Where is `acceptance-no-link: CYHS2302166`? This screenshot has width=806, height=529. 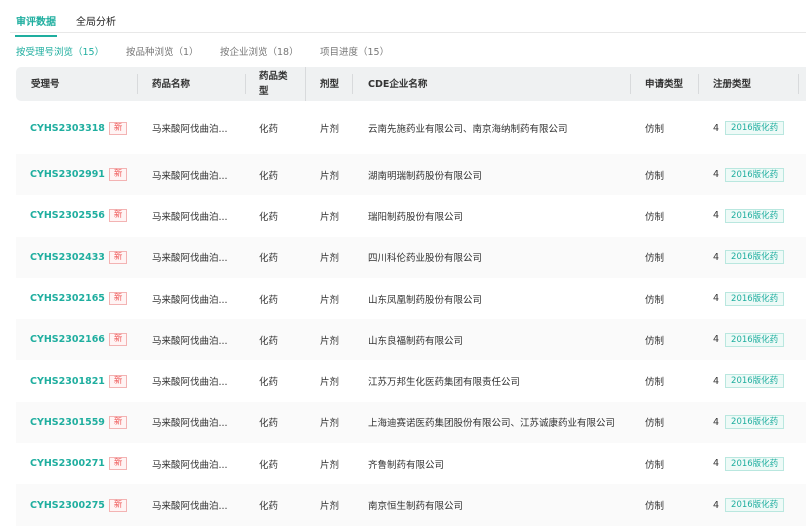
acceptance-no-link: CYHS2302166 is located at coordinates (67, 339).